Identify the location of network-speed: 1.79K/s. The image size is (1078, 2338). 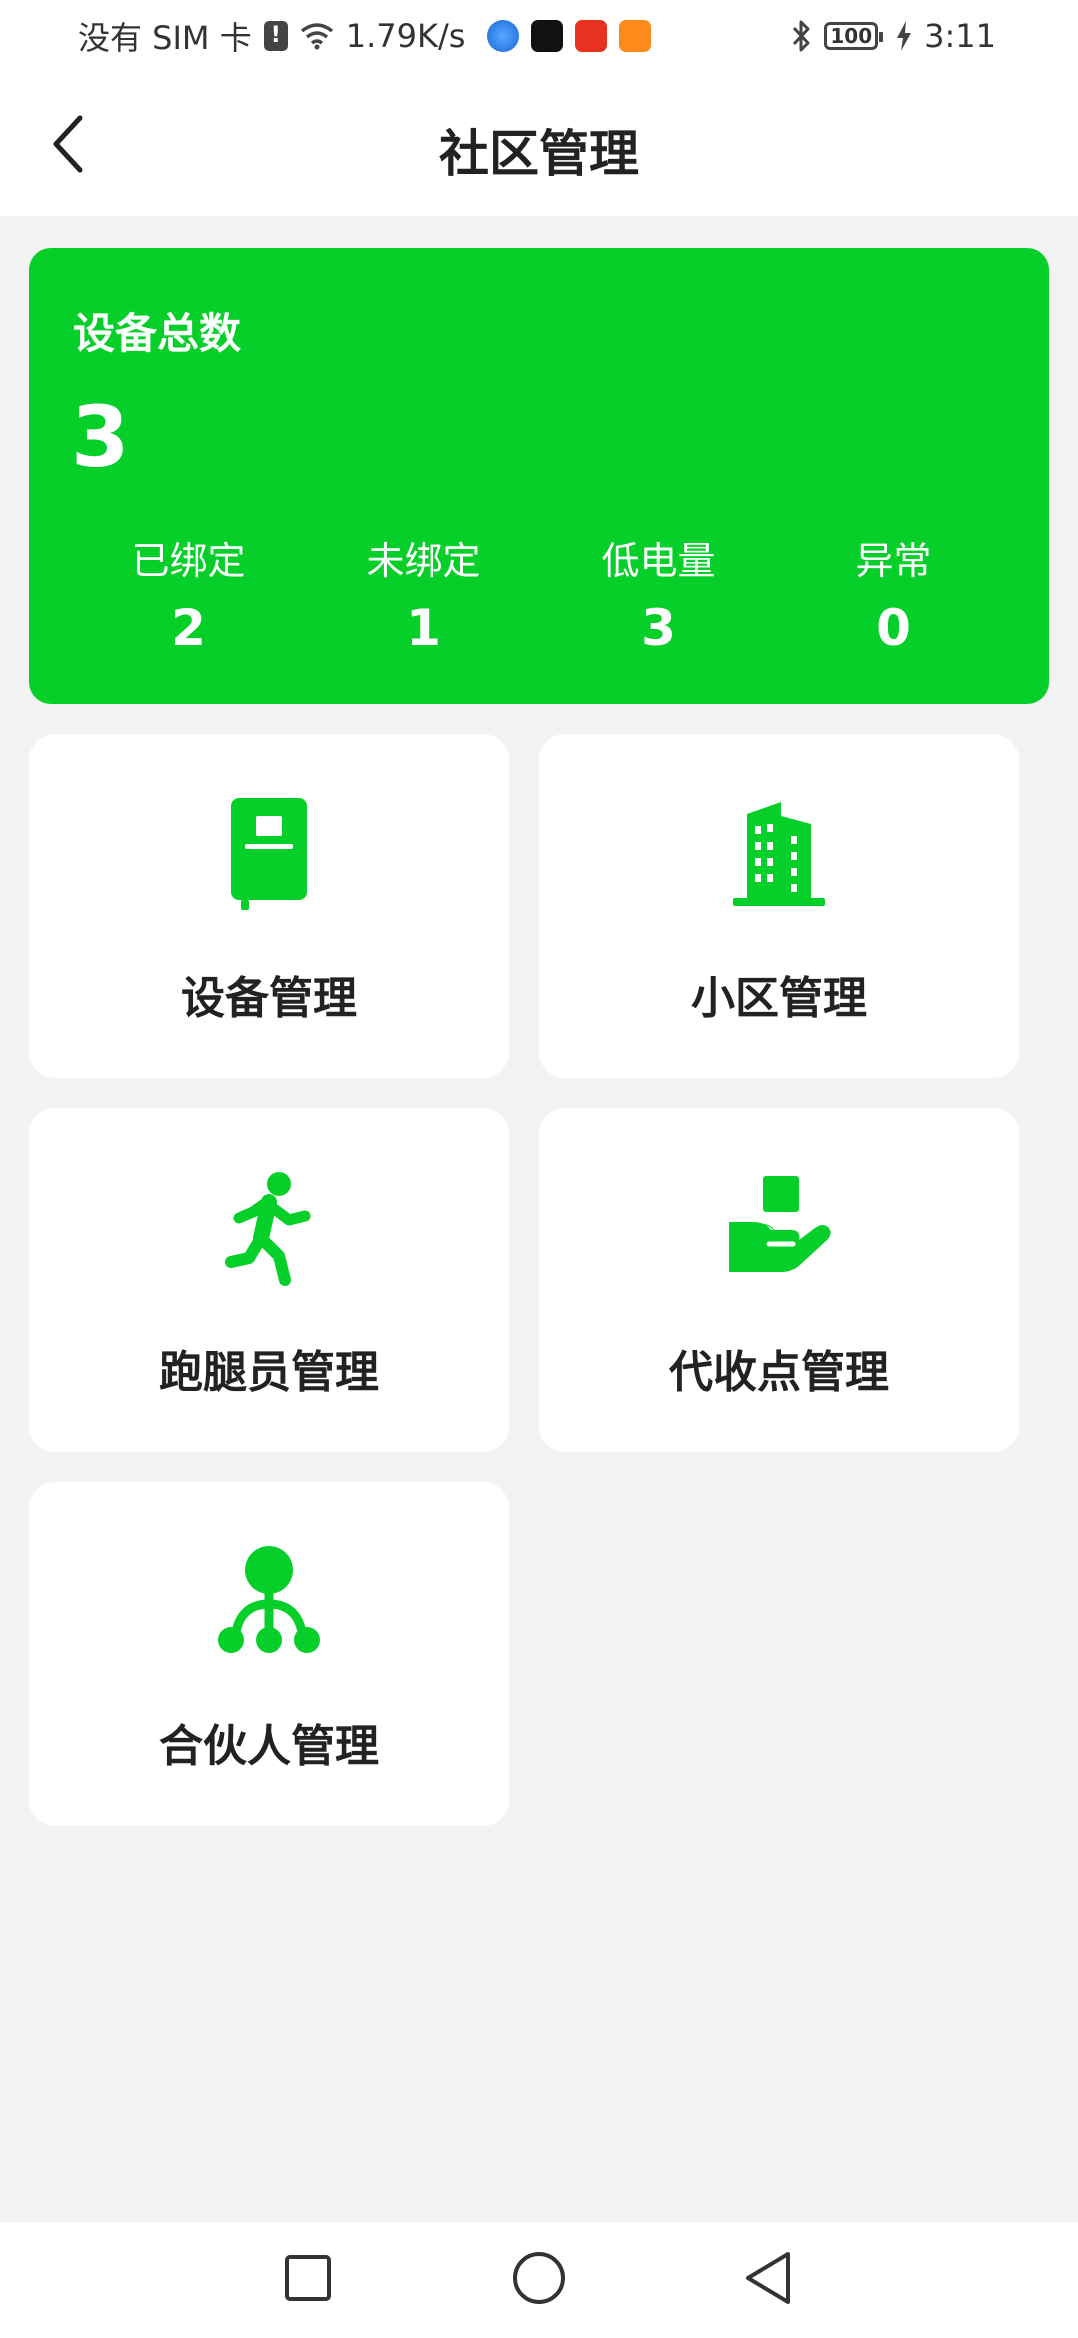
(405, 36).